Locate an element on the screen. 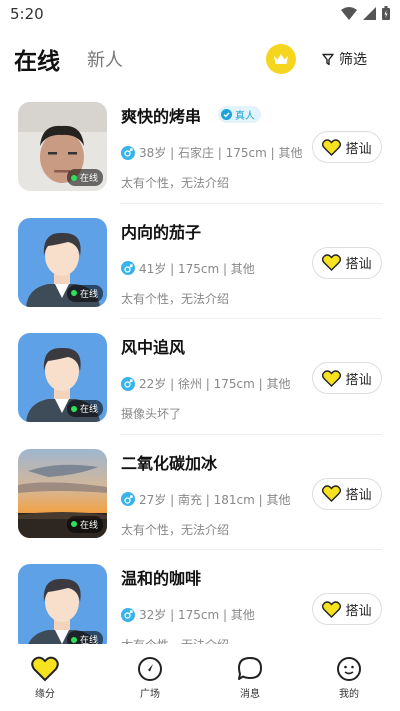  user-info-text: 22岁 | 徐州 | 175cm | 其他 is located at coordinates (215, 384).